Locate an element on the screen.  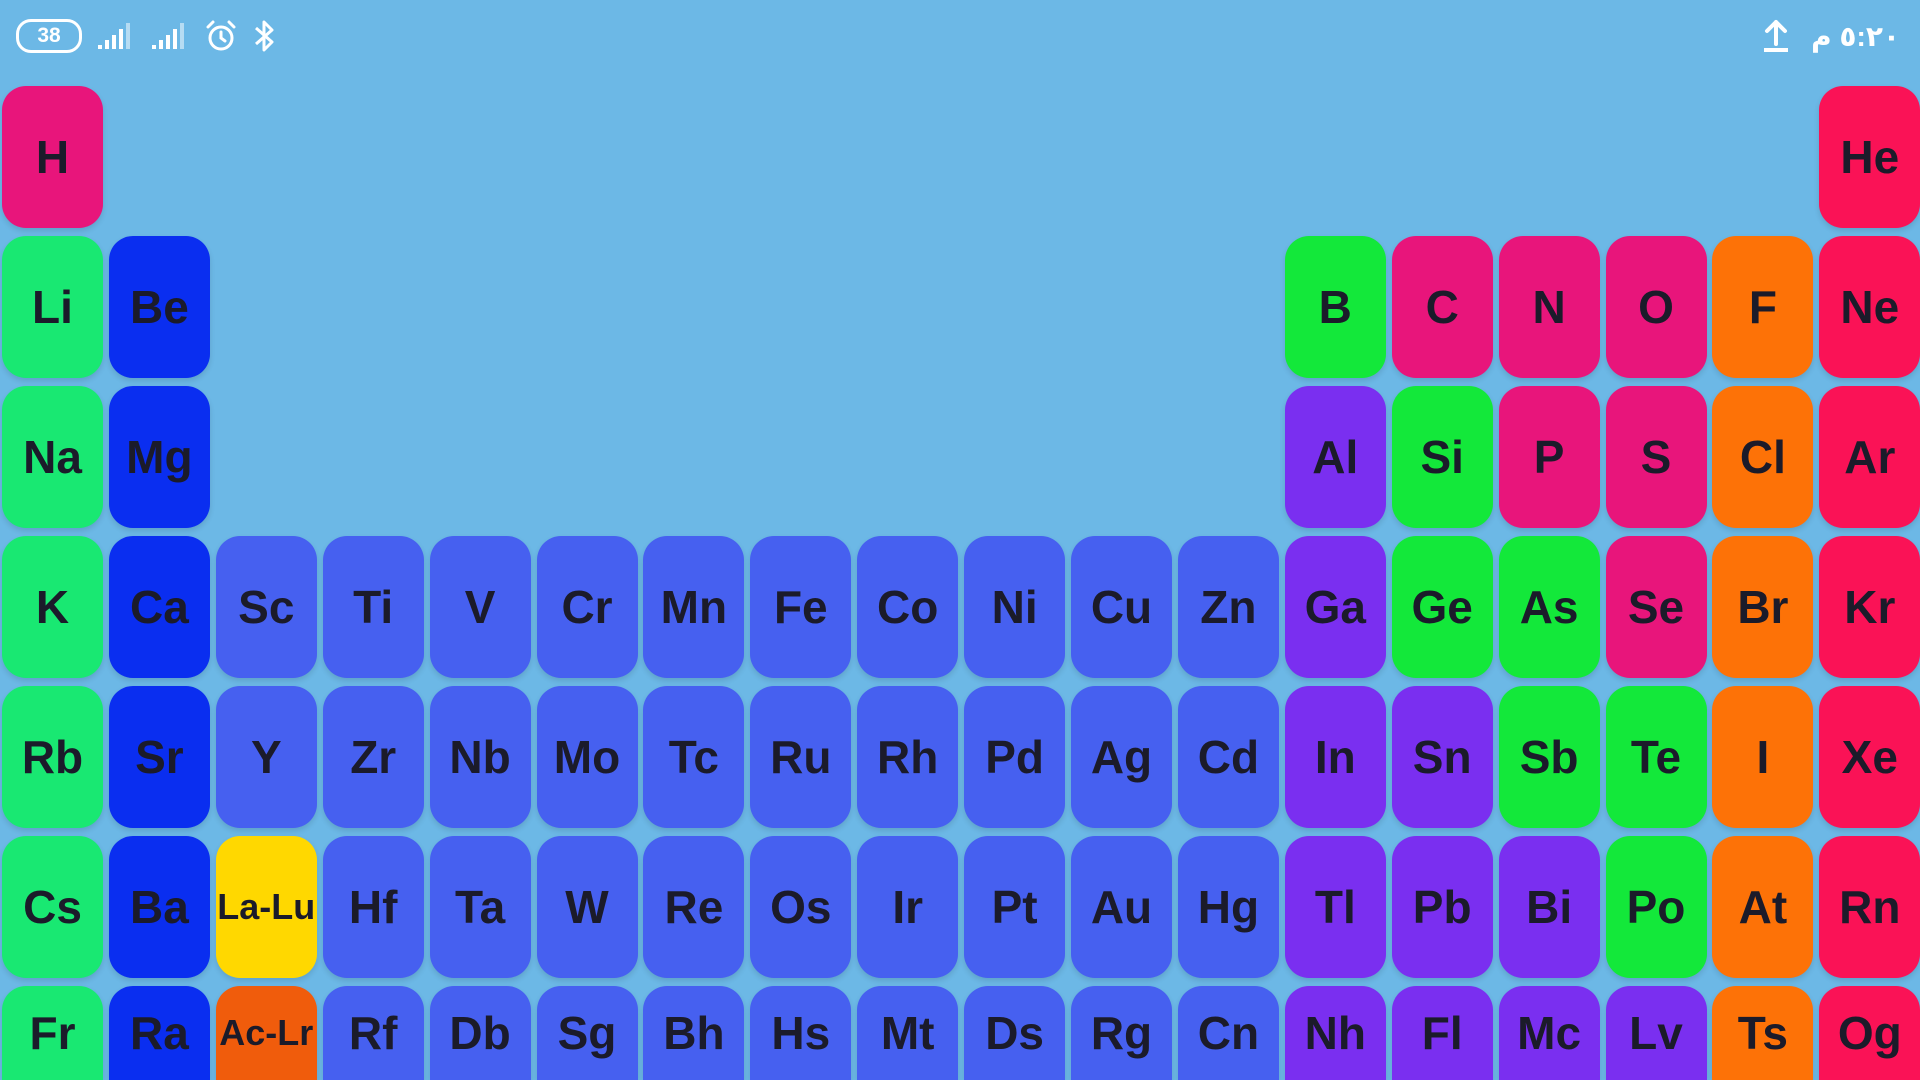
element-cell-al: Al is located at coordinates (1335, 457).